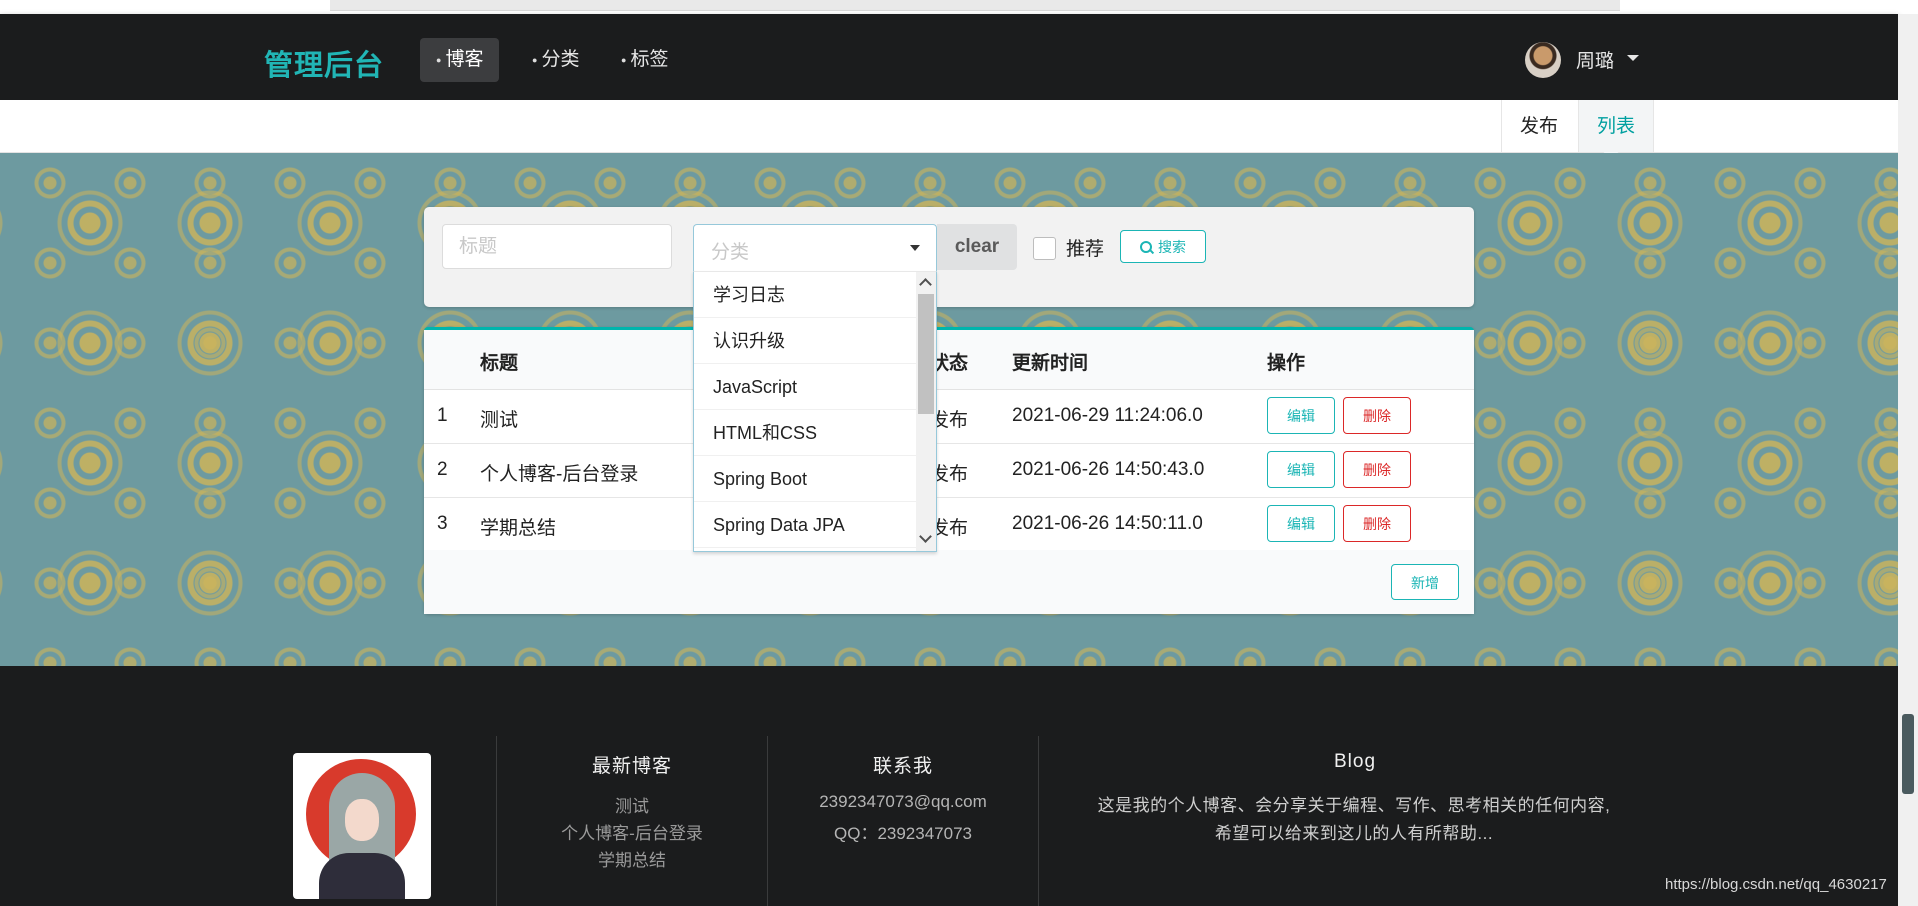 Image resolution: width=1918 pixels, height=906 pixels. I want to click on footer-illustration, so click(362, 826).